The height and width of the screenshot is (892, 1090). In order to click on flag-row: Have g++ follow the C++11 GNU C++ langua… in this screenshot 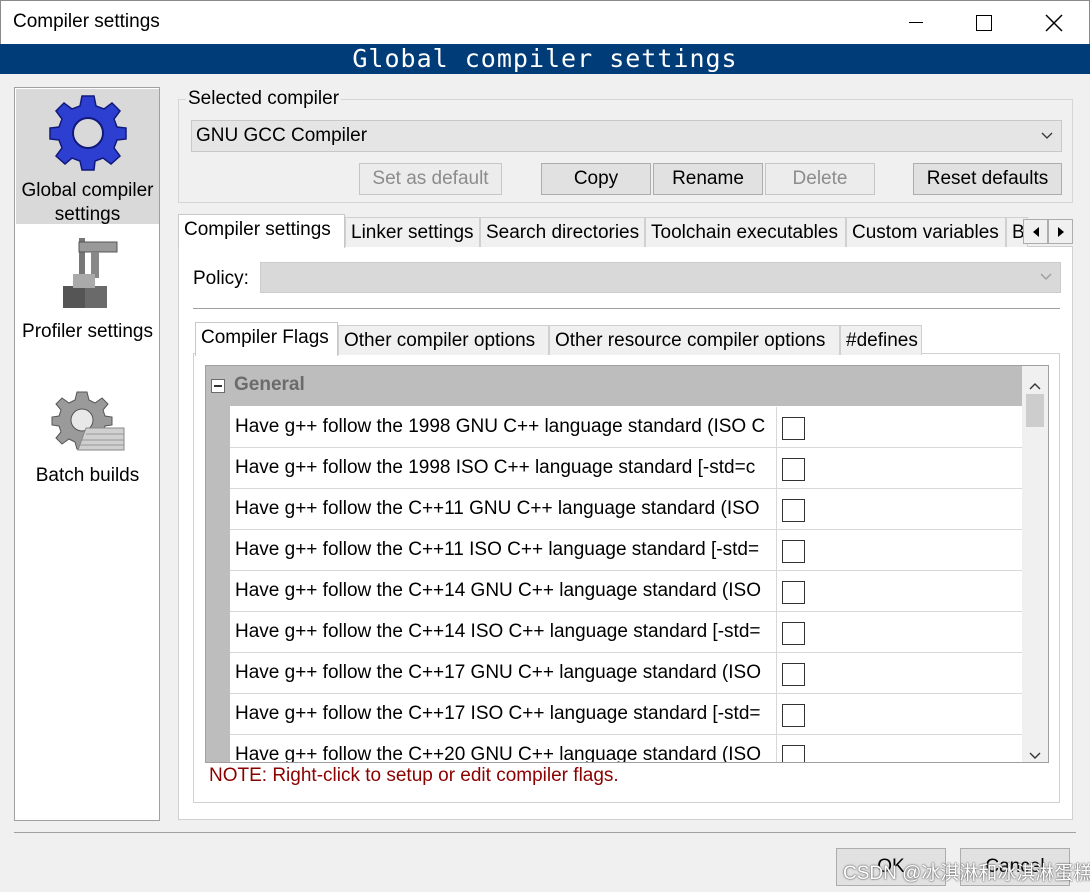, I will do `click(626, 509)`.